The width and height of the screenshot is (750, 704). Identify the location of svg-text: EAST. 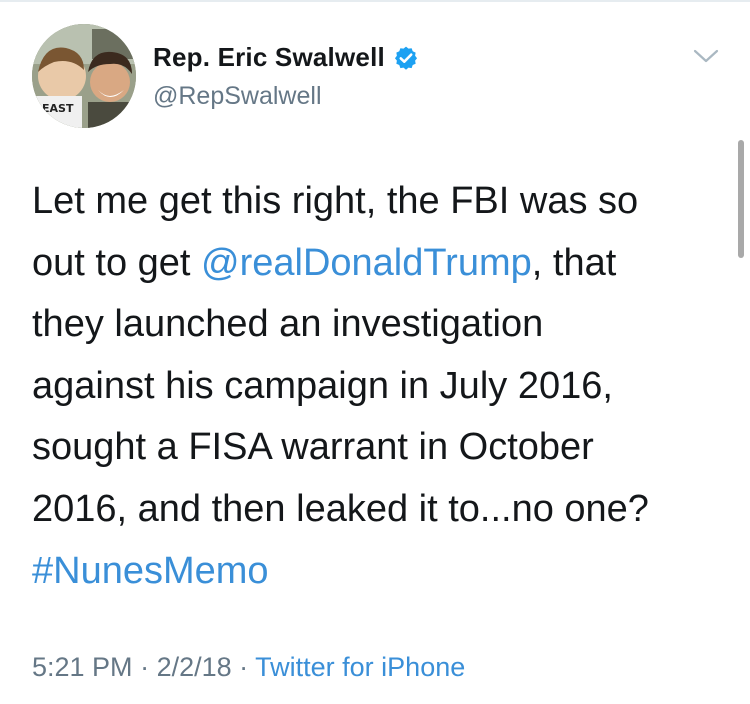
(58, 108).